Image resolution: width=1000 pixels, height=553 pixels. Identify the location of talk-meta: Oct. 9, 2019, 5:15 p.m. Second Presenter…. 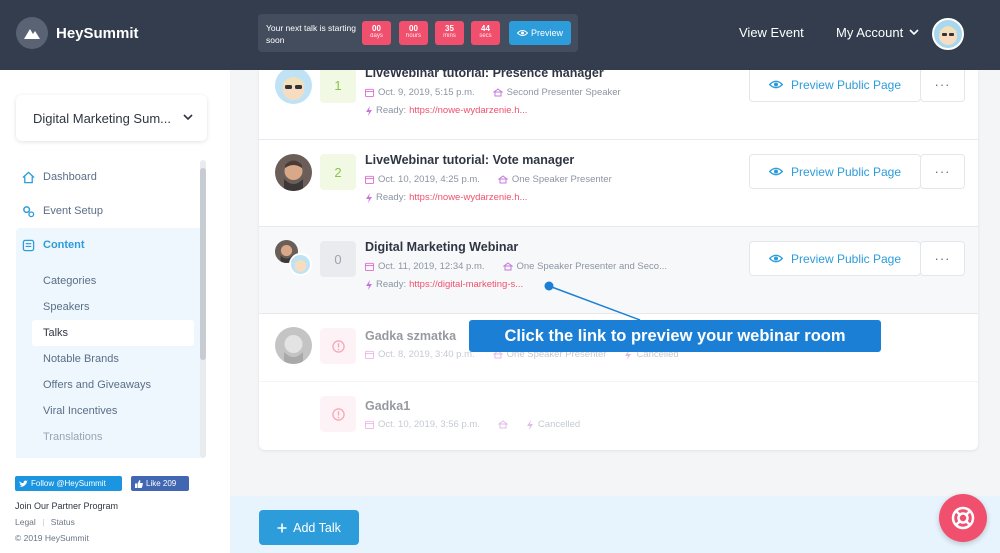
(493, 92).